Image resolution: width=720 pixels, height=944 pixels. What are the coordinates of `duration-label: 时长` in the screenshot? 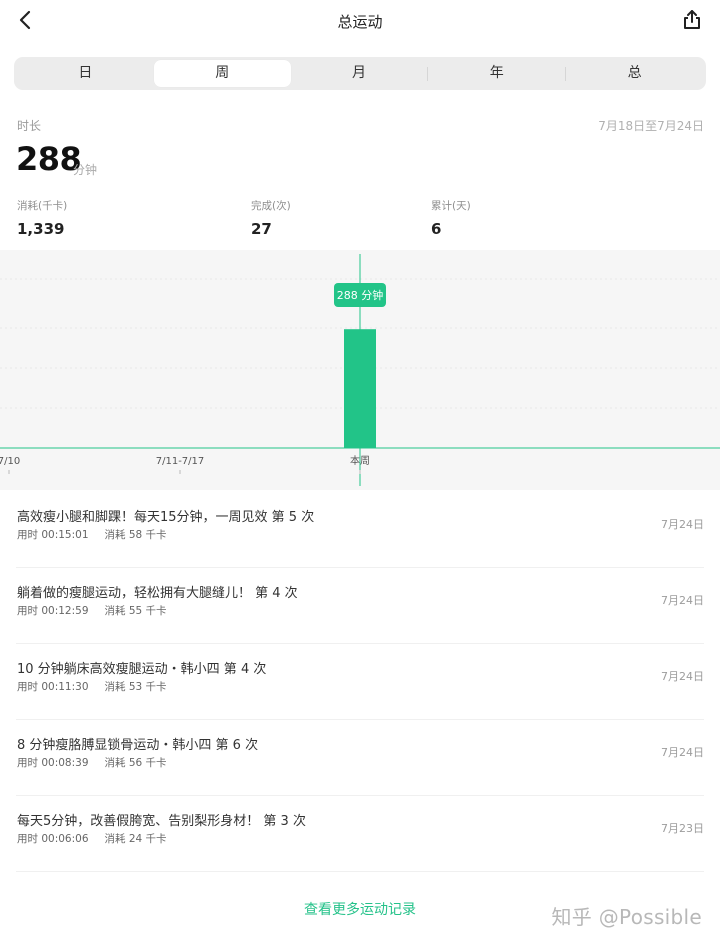 It's located at (29, 126).